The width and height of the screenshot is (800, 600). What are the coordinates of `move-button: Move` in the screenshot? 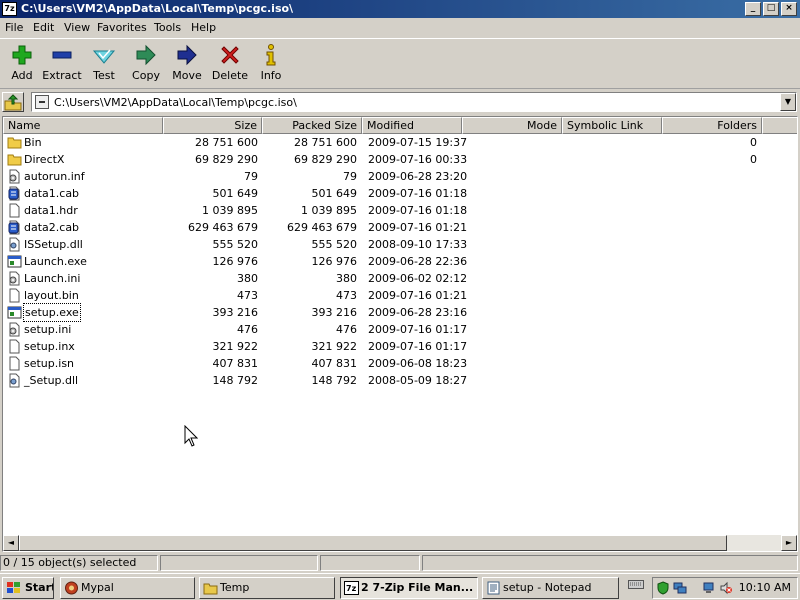 It's located at (187, 64).